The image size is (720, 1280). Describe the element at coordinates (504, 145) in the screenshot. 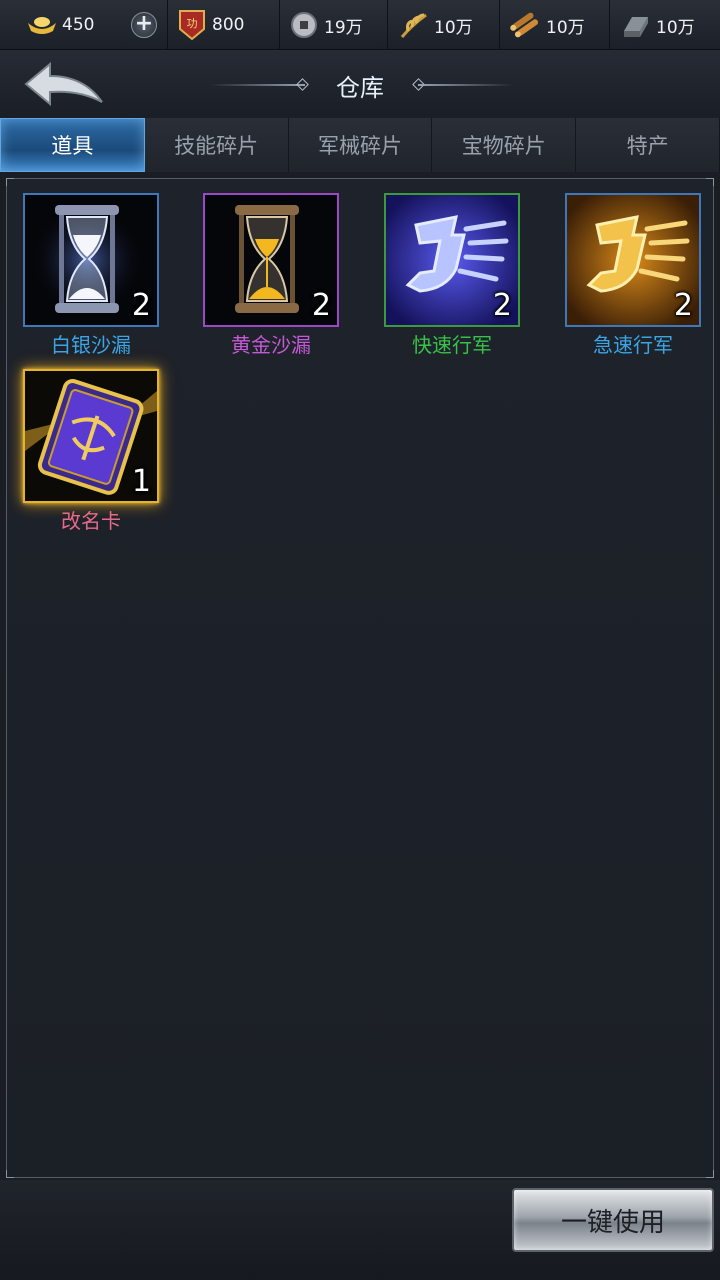

I see `tab-treasure-fragments: 宝物碎片` at that location.